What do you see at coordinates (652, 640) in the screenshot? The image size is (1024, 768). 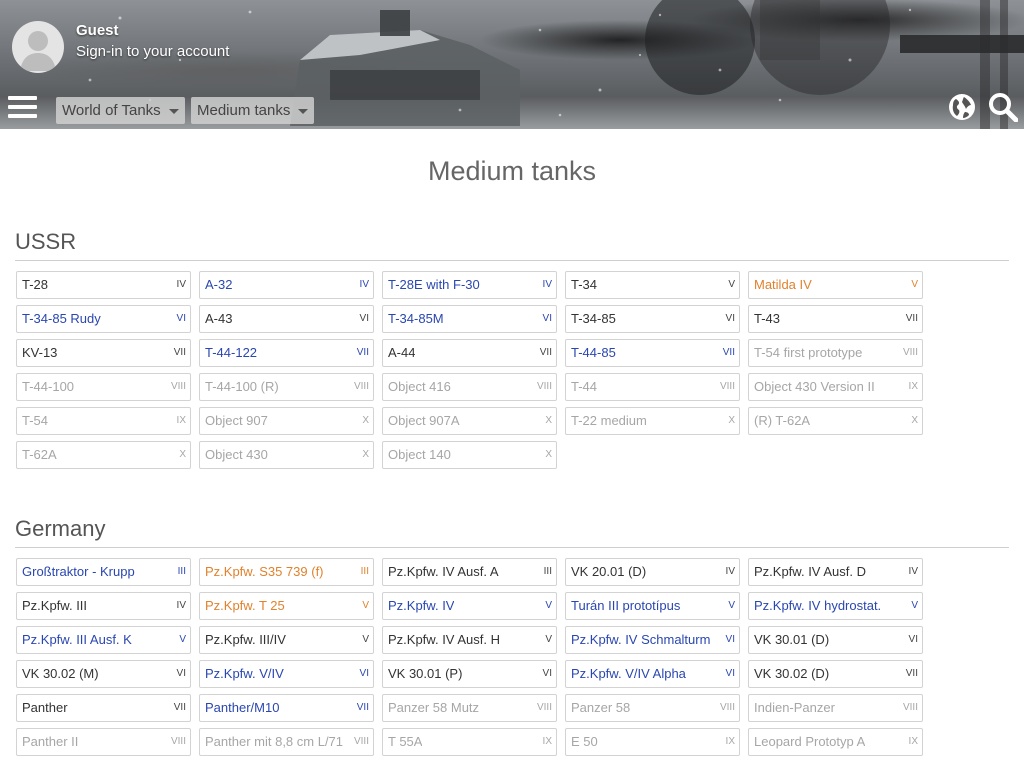 I see `tank-link: Pz.Kpfw. IV Schmalturm VI` at bounding box center [652, 640].